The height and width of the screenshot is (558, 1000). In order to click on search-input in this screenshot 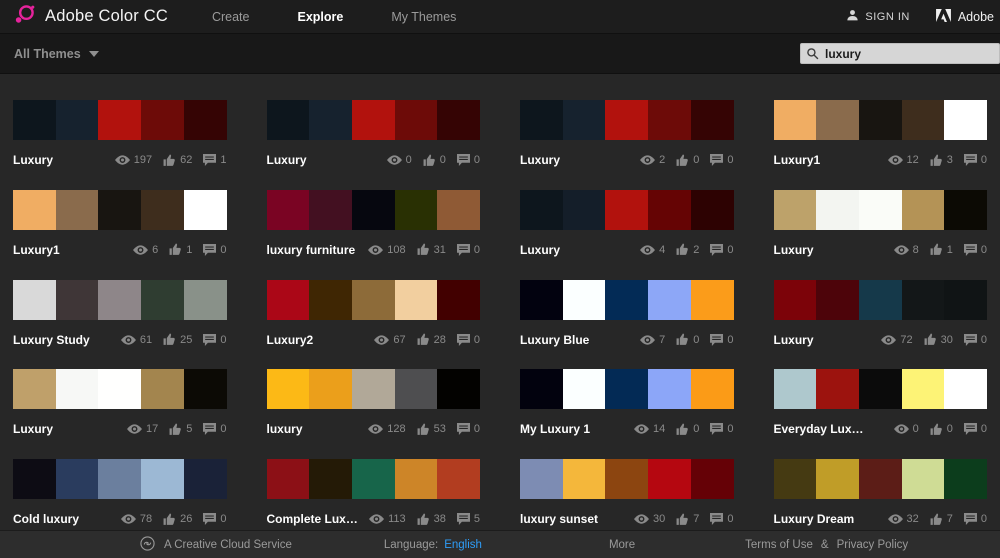, I will do `click(900, 53)`.